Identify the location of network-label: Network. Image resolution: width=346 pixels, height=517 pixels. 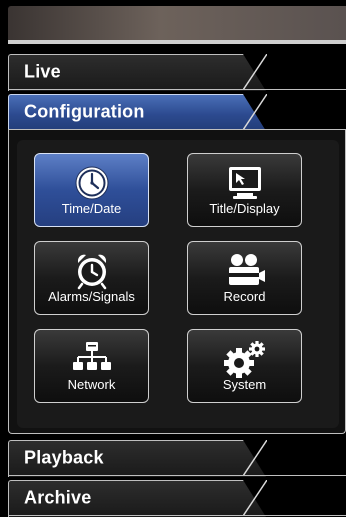
(91, 384).